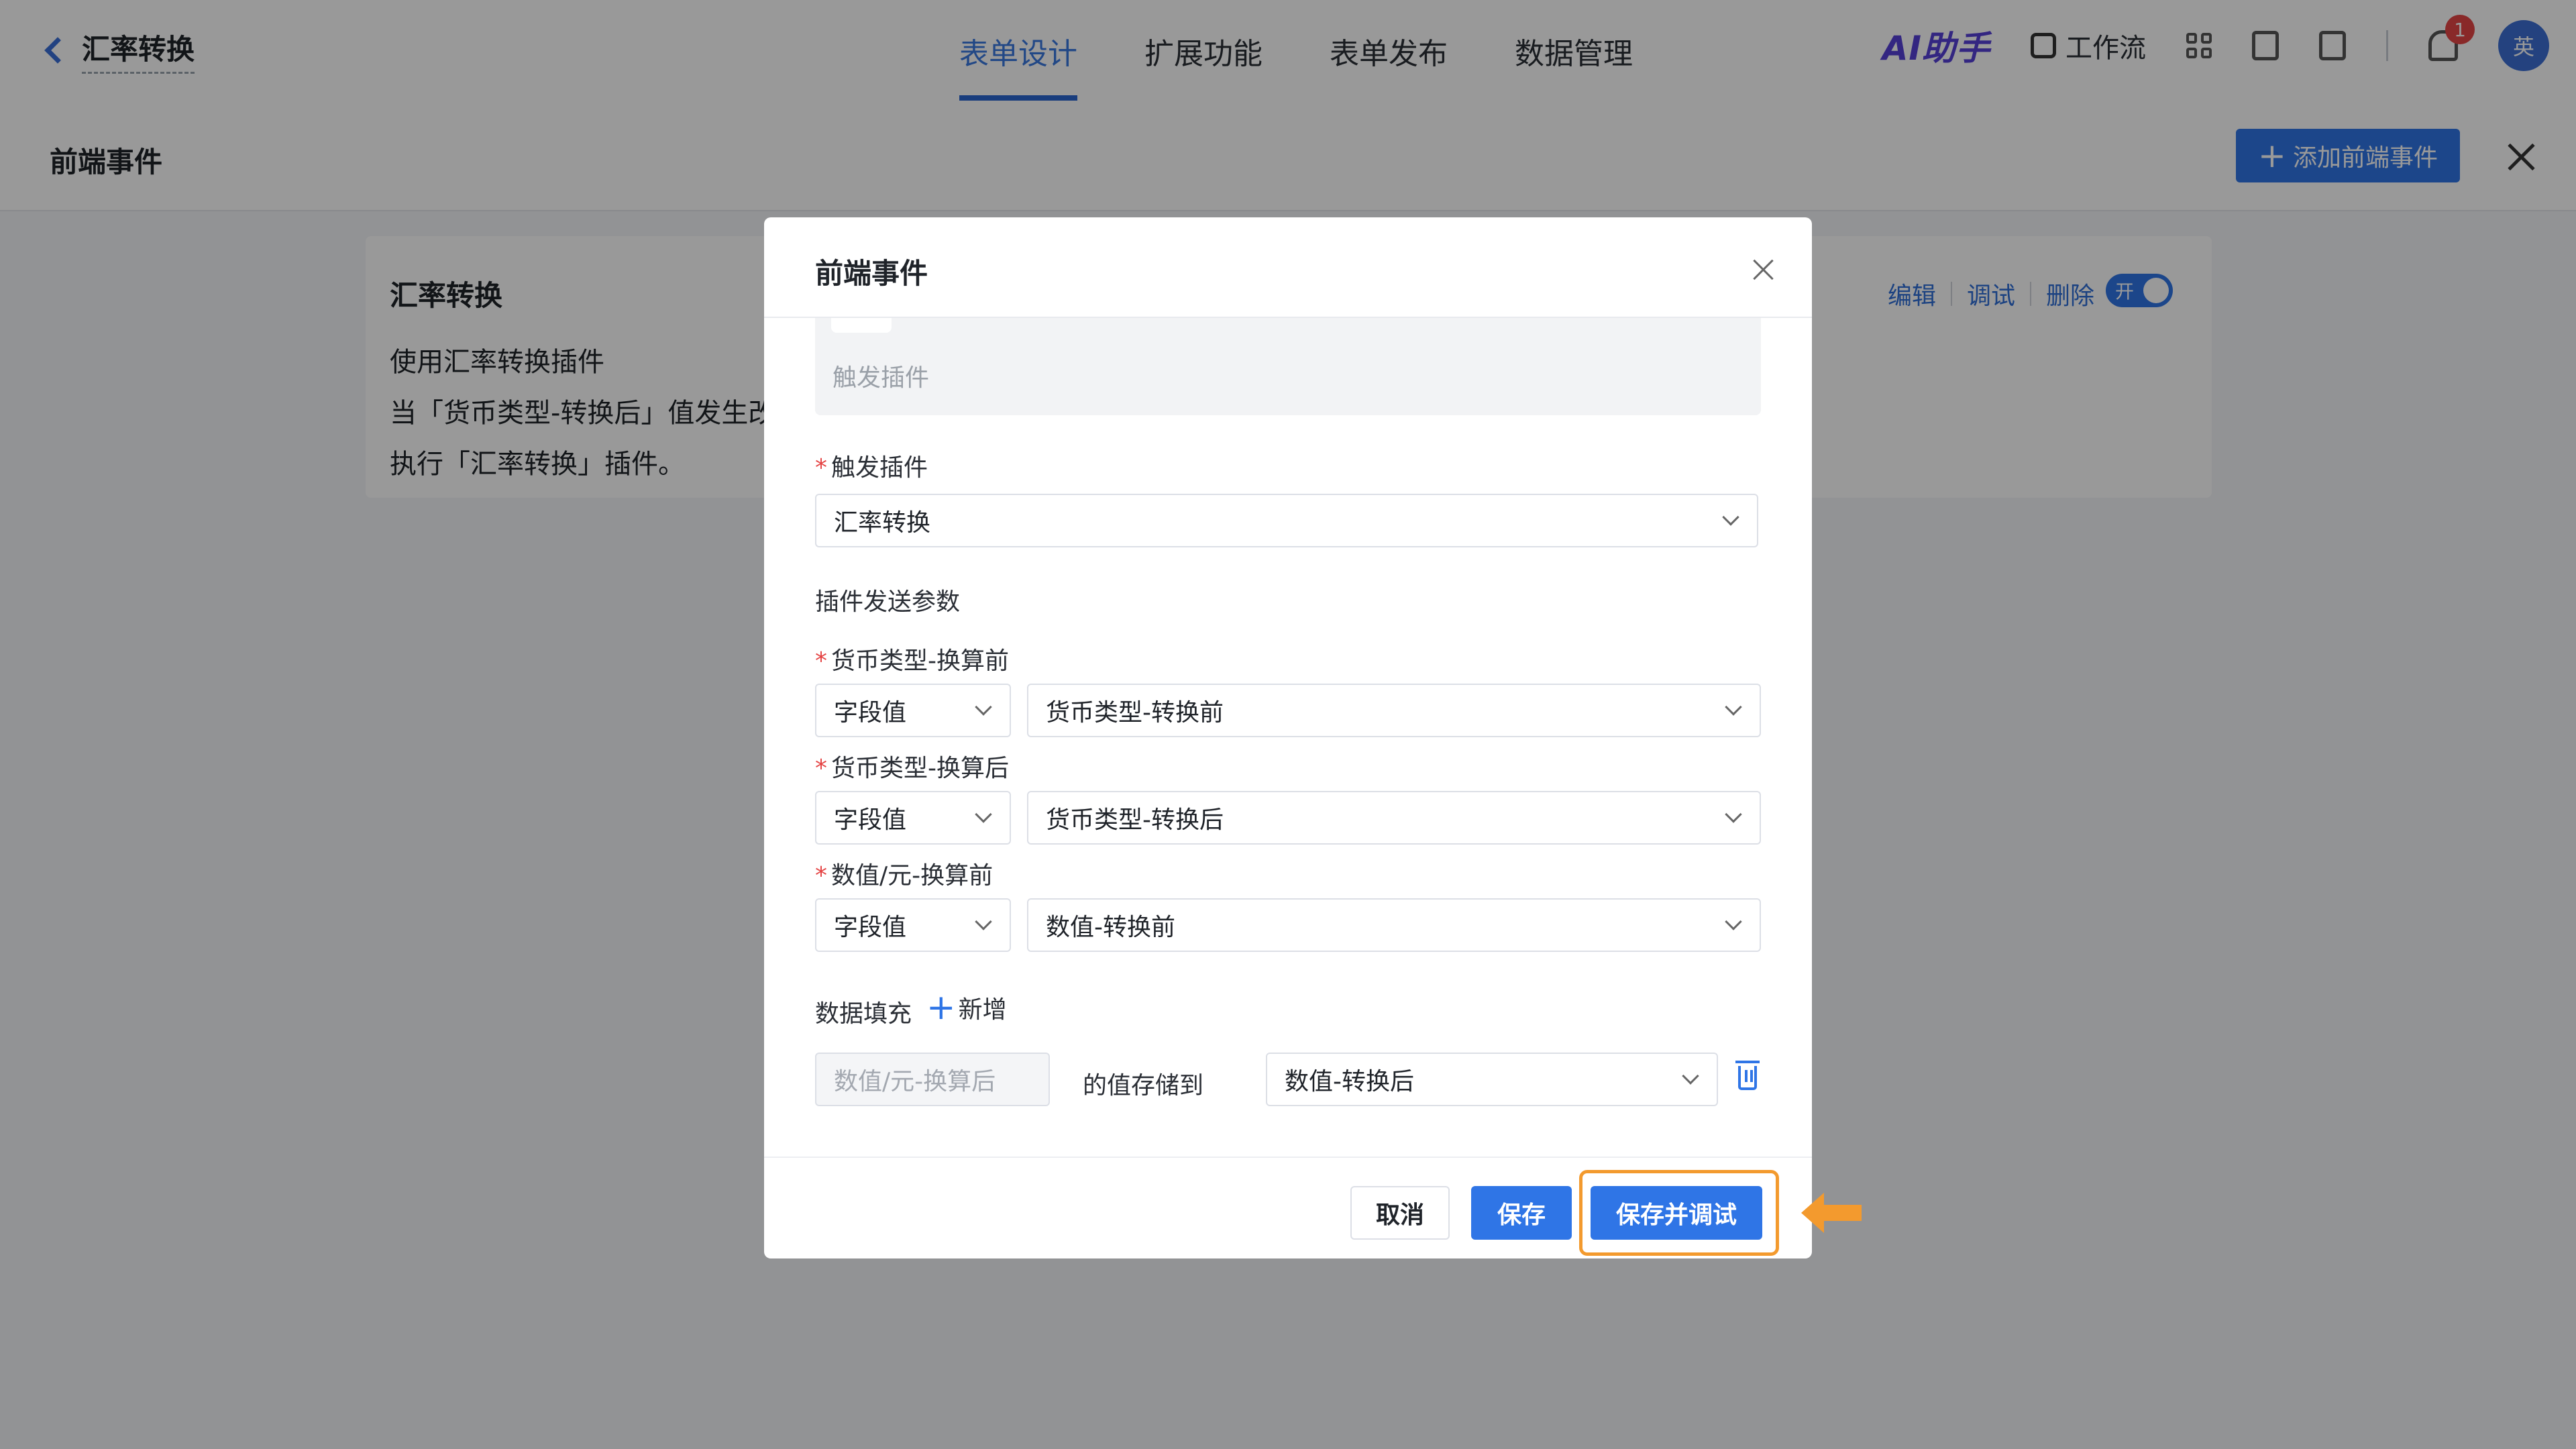 The height and width of the screenshot is (1449, 2576). I want to click on footer-divider, so click(1288, 1157).